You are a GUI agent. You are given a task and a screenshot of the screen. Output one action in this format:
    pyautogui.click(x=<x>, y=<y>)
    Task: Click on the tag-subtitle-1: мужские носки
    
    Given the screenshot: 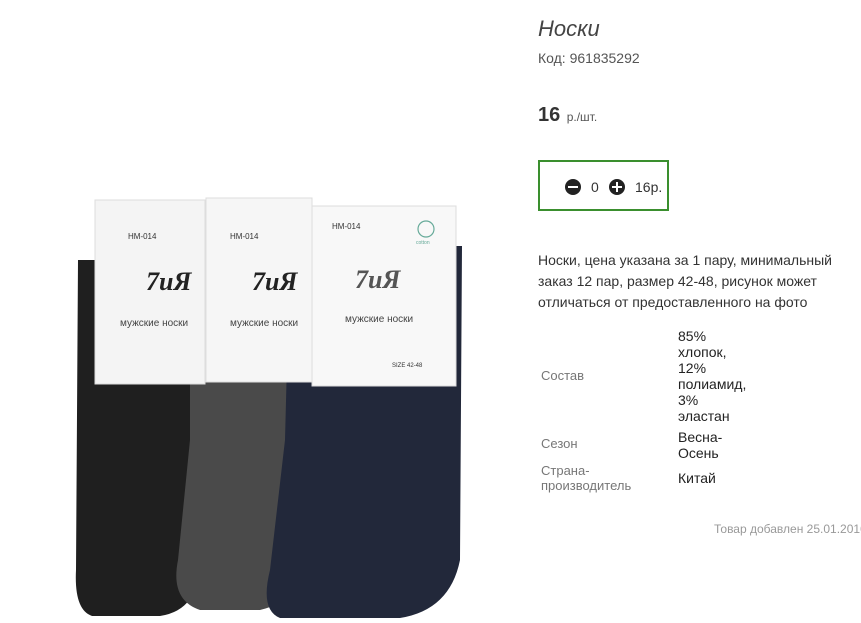 What is the action you would take?
    pyautogui.click(x=154, y=323)
    